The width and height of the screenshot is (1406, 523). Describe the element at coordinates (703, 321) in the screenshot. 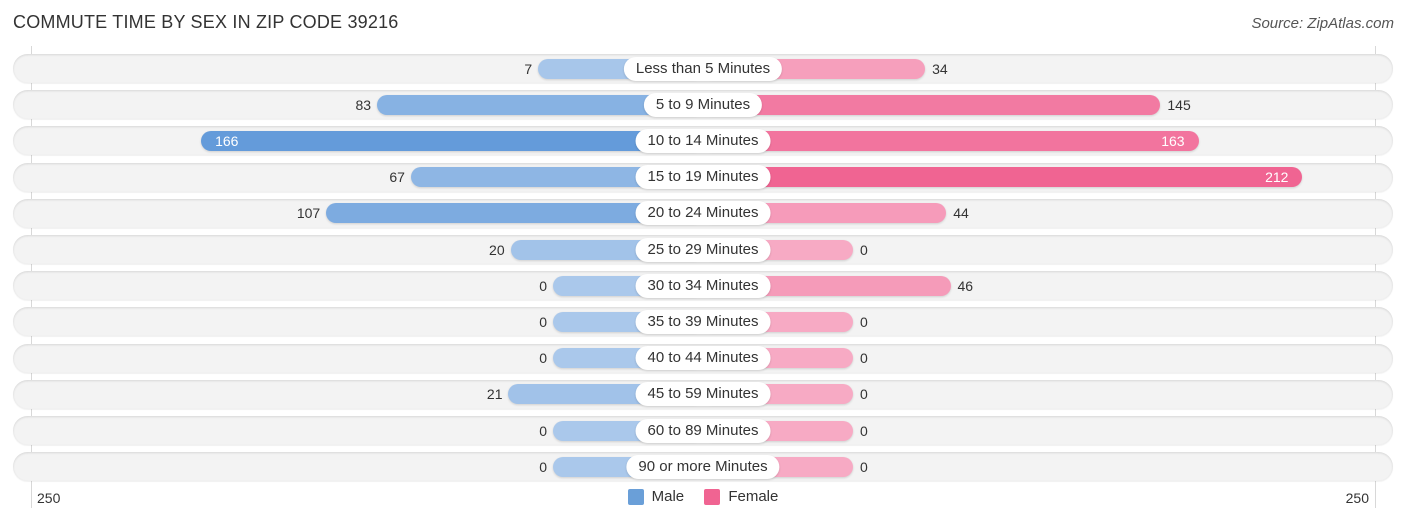

I see `category-label: 35 to 39 Minutes` at that location.